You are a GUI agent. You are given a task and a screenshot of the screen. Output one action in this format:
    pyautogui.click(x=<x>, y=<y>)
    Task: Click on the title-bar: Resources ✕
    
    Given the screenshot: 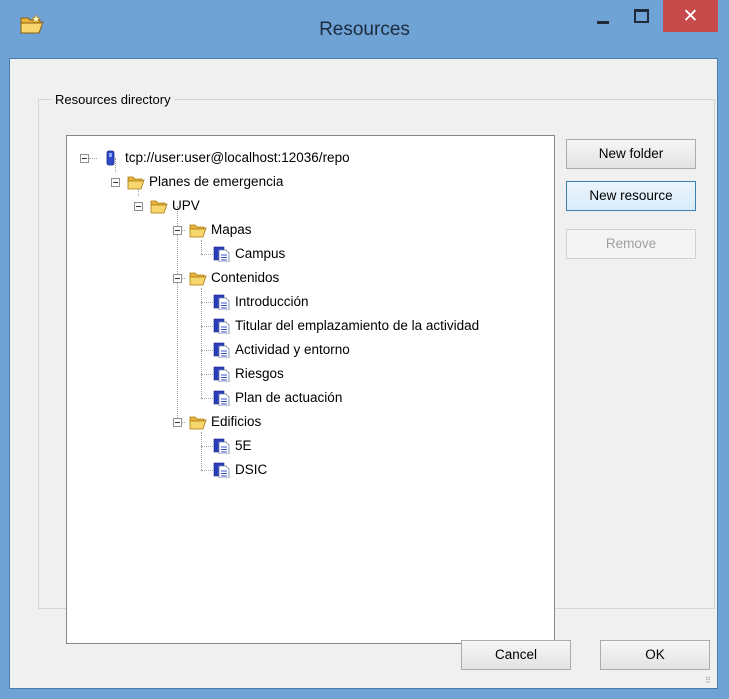 What is the action you would take?
    pyautogui.click(x=364, y=29)
    